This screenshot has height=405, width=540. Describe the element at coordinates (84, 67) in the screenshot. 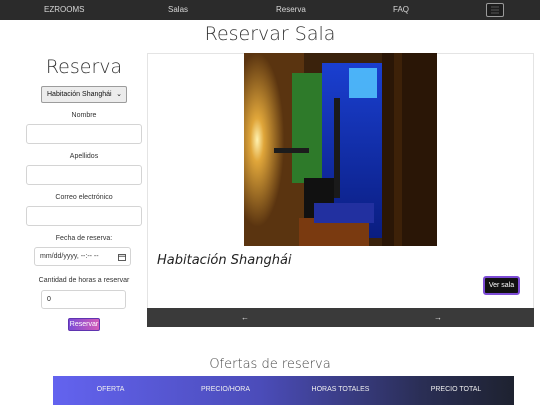

I see `form-title: Reserva` at that location.